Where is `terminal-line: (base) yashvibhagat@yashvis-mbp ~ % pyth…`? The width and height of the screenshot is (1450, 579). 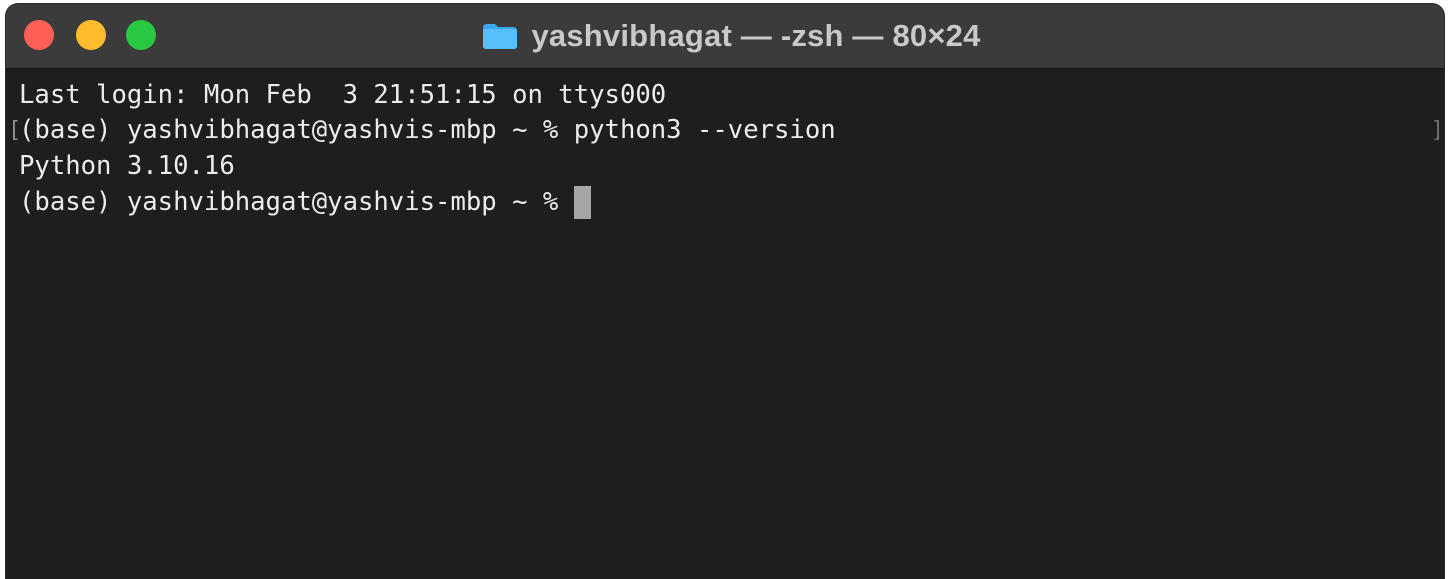 terminal-line: (base) yashvibhagat@yashvis-mbp ~ % pyth… is located at coordinates (427, 130).